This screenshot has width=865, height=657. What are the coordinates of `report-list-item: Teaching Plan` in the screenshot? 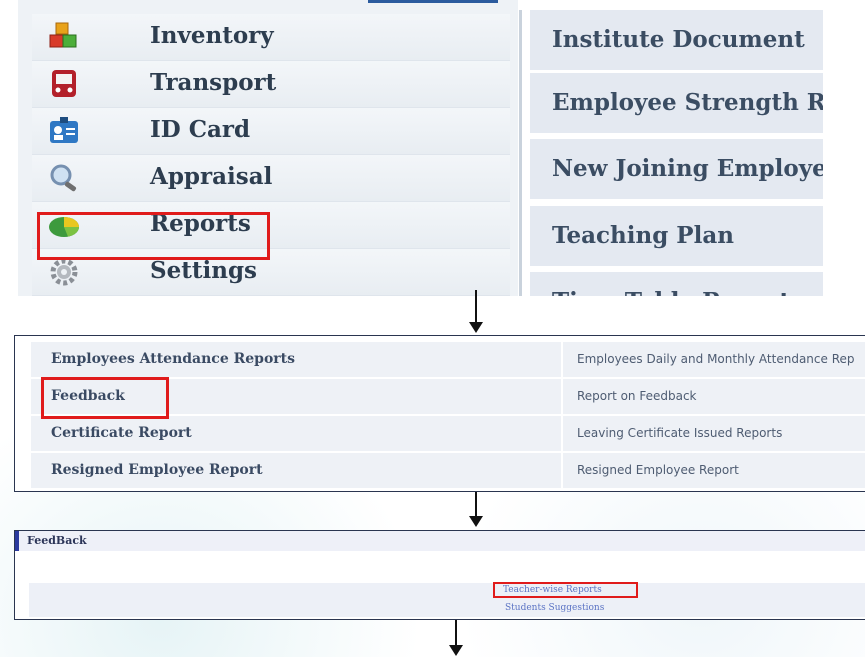 It's located at (676, 237).